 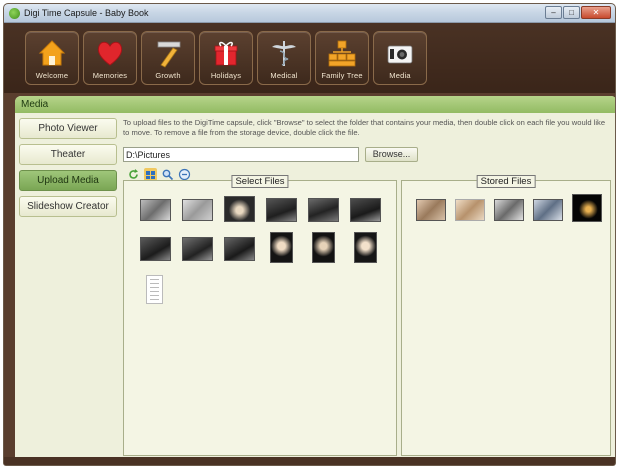 I want to click on nav-growth: Growth, so click(x=168, y=58).